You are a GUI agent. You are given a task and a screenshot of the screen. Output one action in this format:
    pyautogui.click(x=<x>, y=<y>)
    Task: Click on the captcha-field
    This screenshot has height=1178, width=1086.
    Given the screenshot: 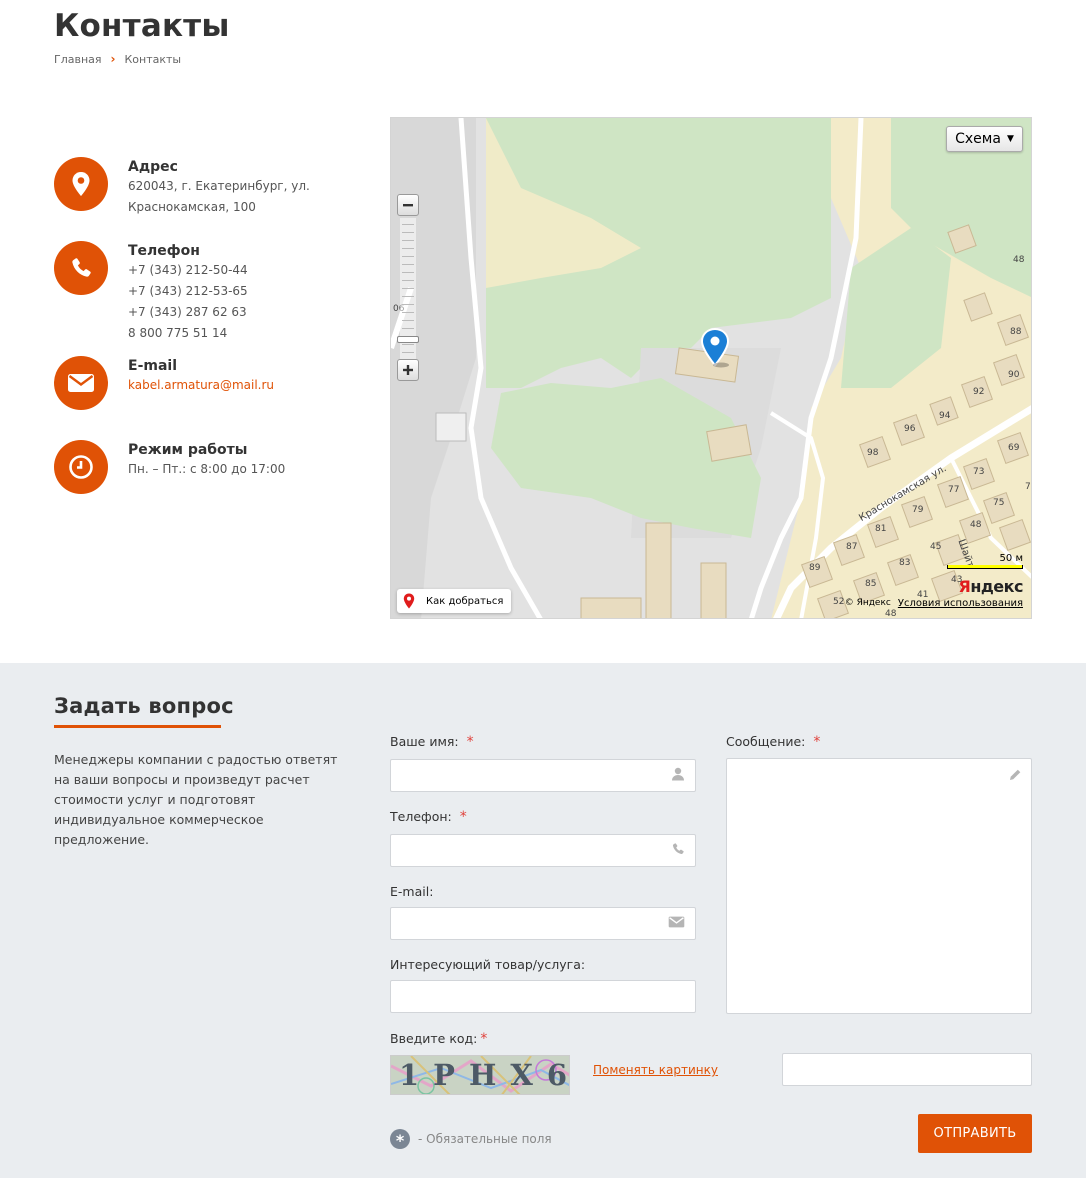 What is the action you would take?
    pyautogui.click(x=907, y=1069)
    